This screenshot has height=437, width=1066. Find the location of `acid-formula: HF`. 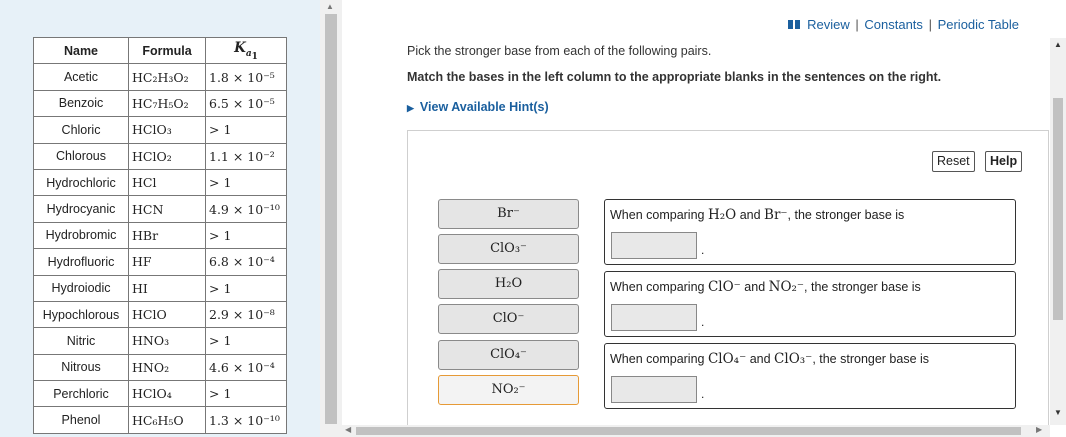

acid-formula: HF is located at coordinates (167, 262).